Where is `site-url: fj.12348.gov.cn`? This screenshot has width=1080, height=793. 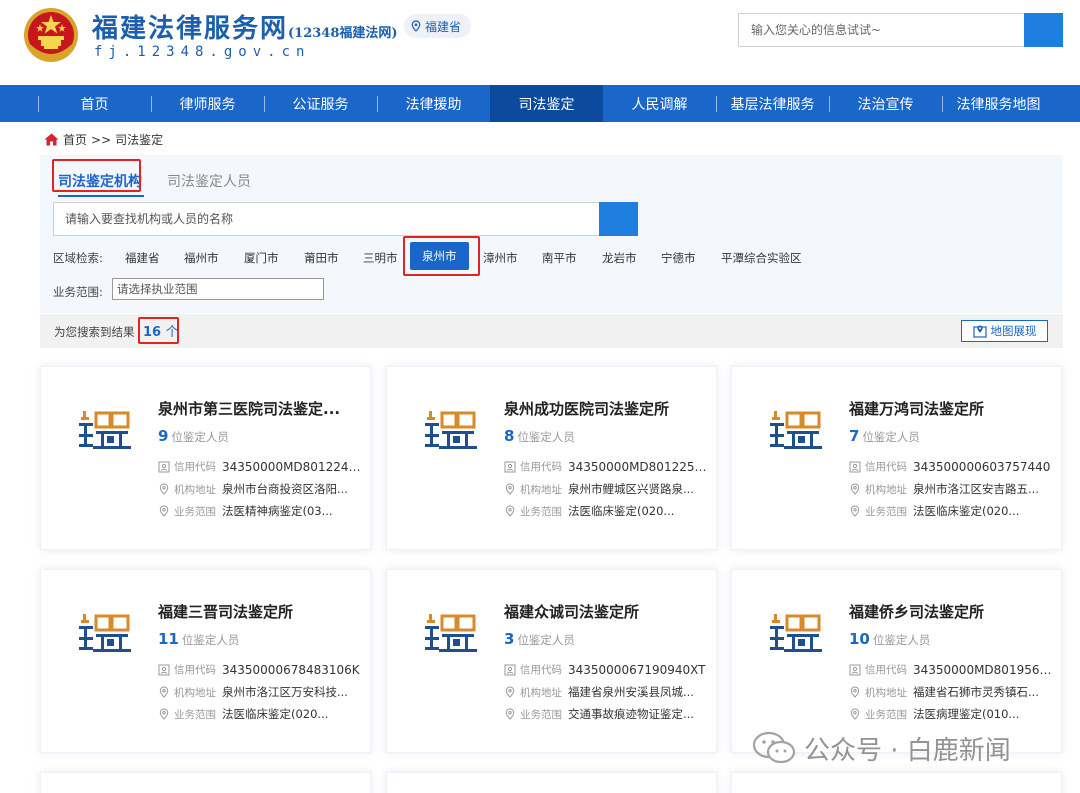 site-url: fj.12348.gov.cn is located at coordinates (202, 52).